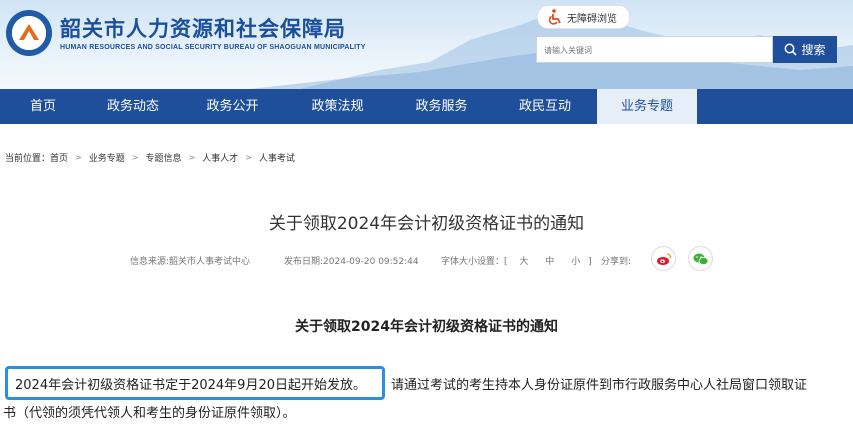 The image size is (853, 424). What do you see at coordinates (232, 106) in the screenshot?
I see `nav-item-disclosure: 政务公开` at bounding box center [232, 106].